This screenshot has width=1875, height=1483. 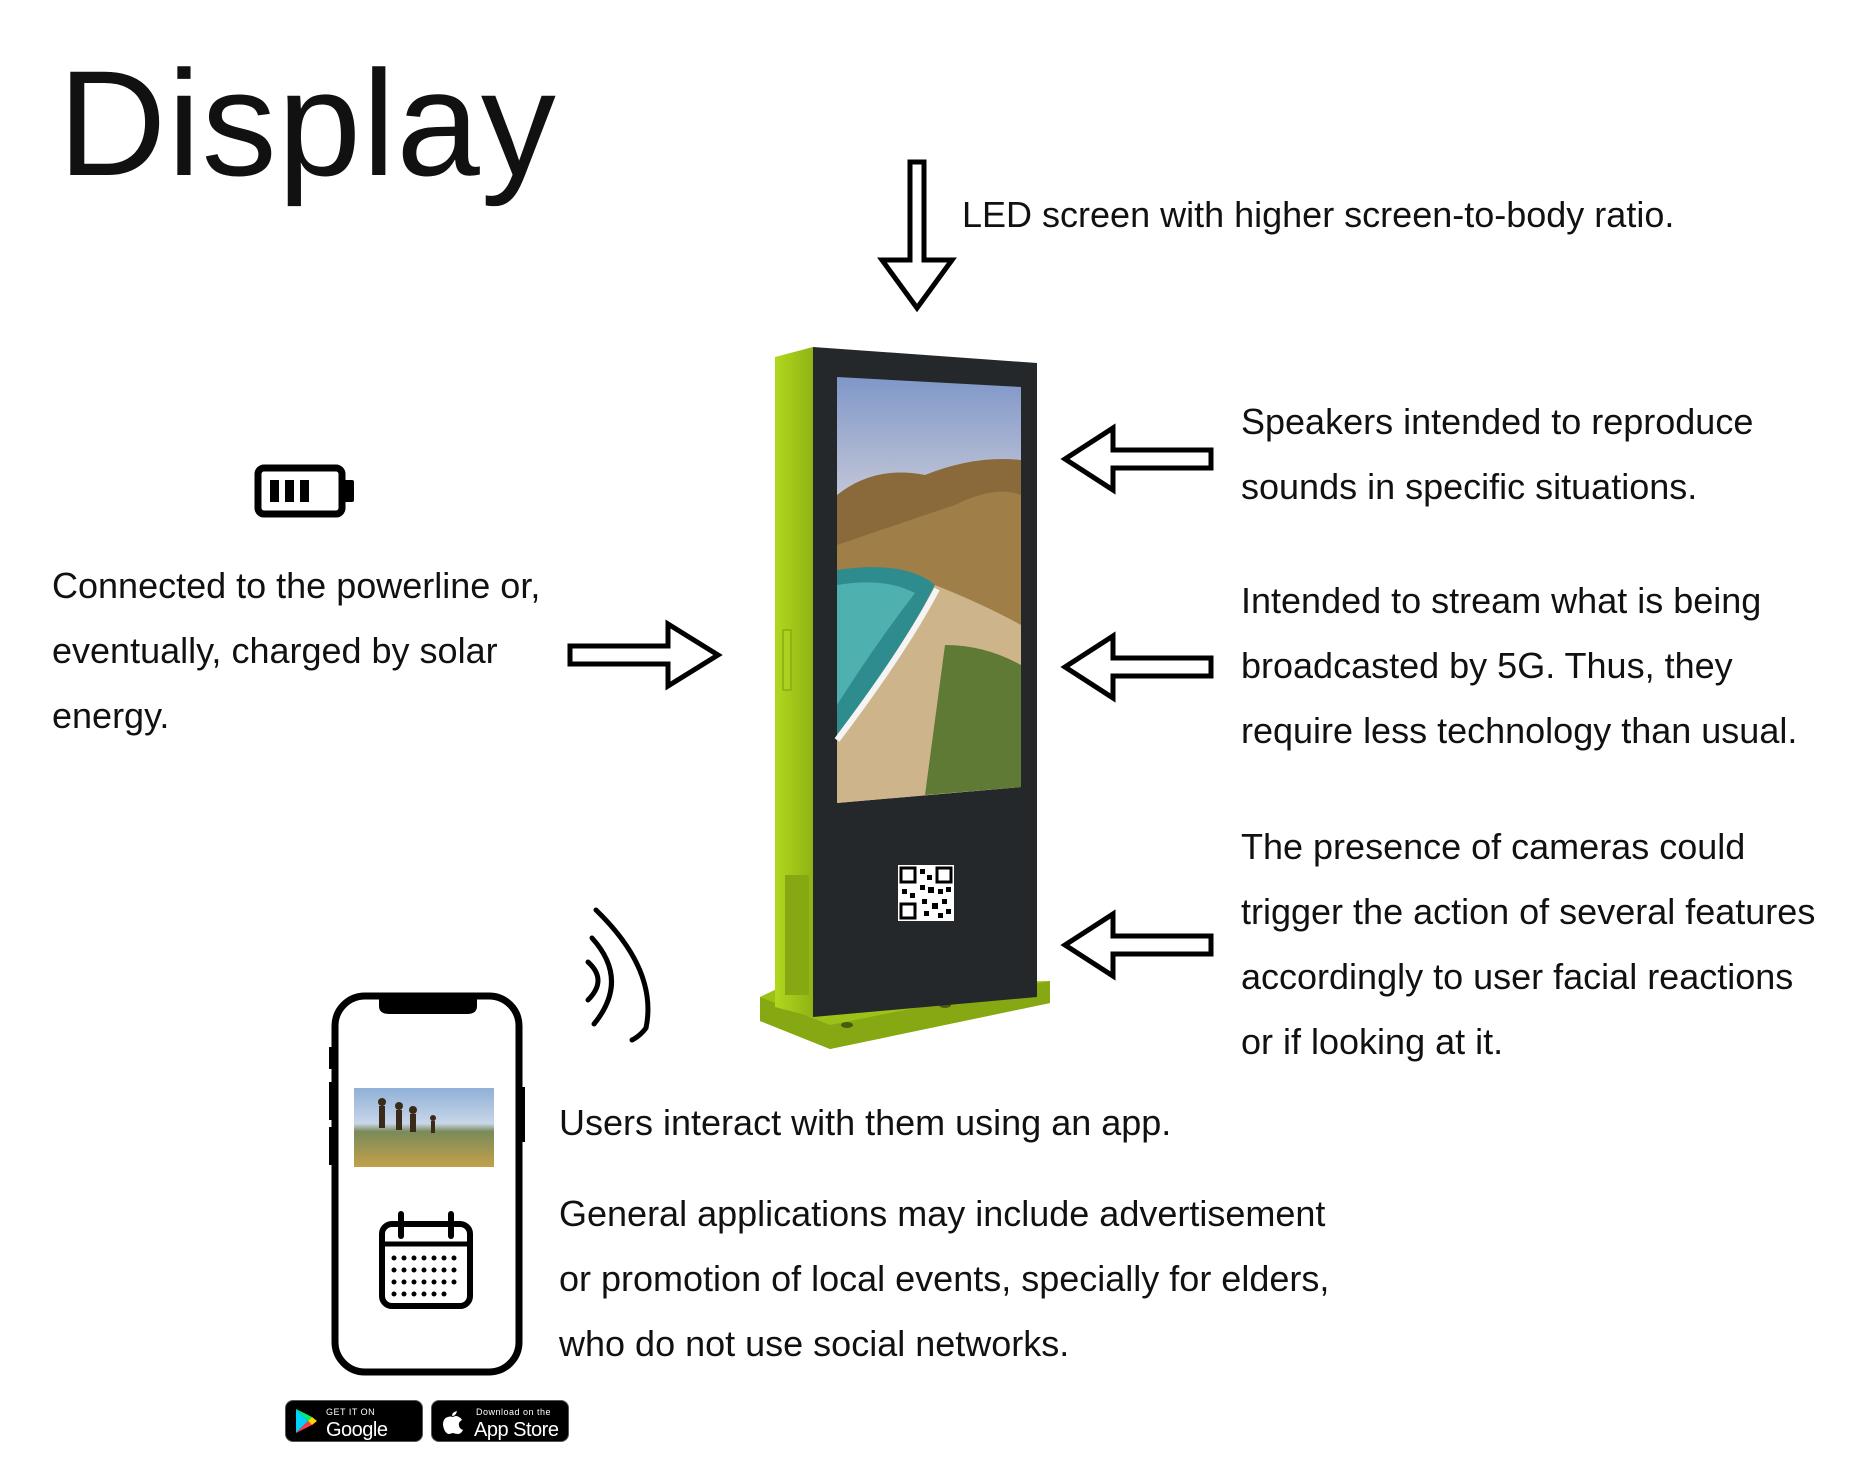 What do you see at coordinates (905, 698) in the screenshot?
I see `kiosk-display` at bounding box center [905, 698].